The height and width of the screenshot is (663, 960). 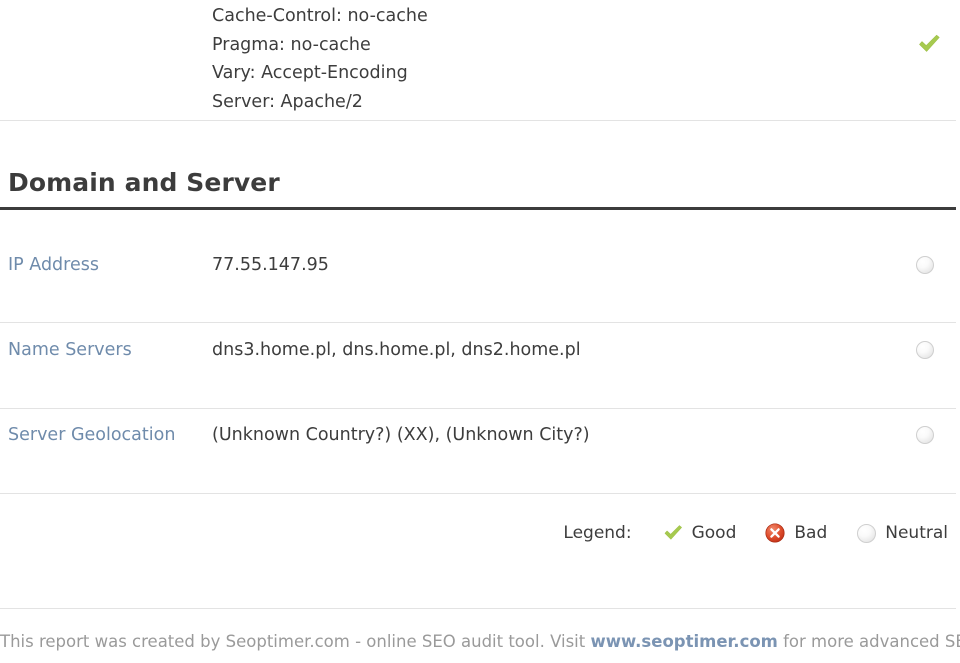 What do you see at coordinates (714, 533) in the screenshot?
I see `legend-label-good: Good` at bounding box center [714, 533].